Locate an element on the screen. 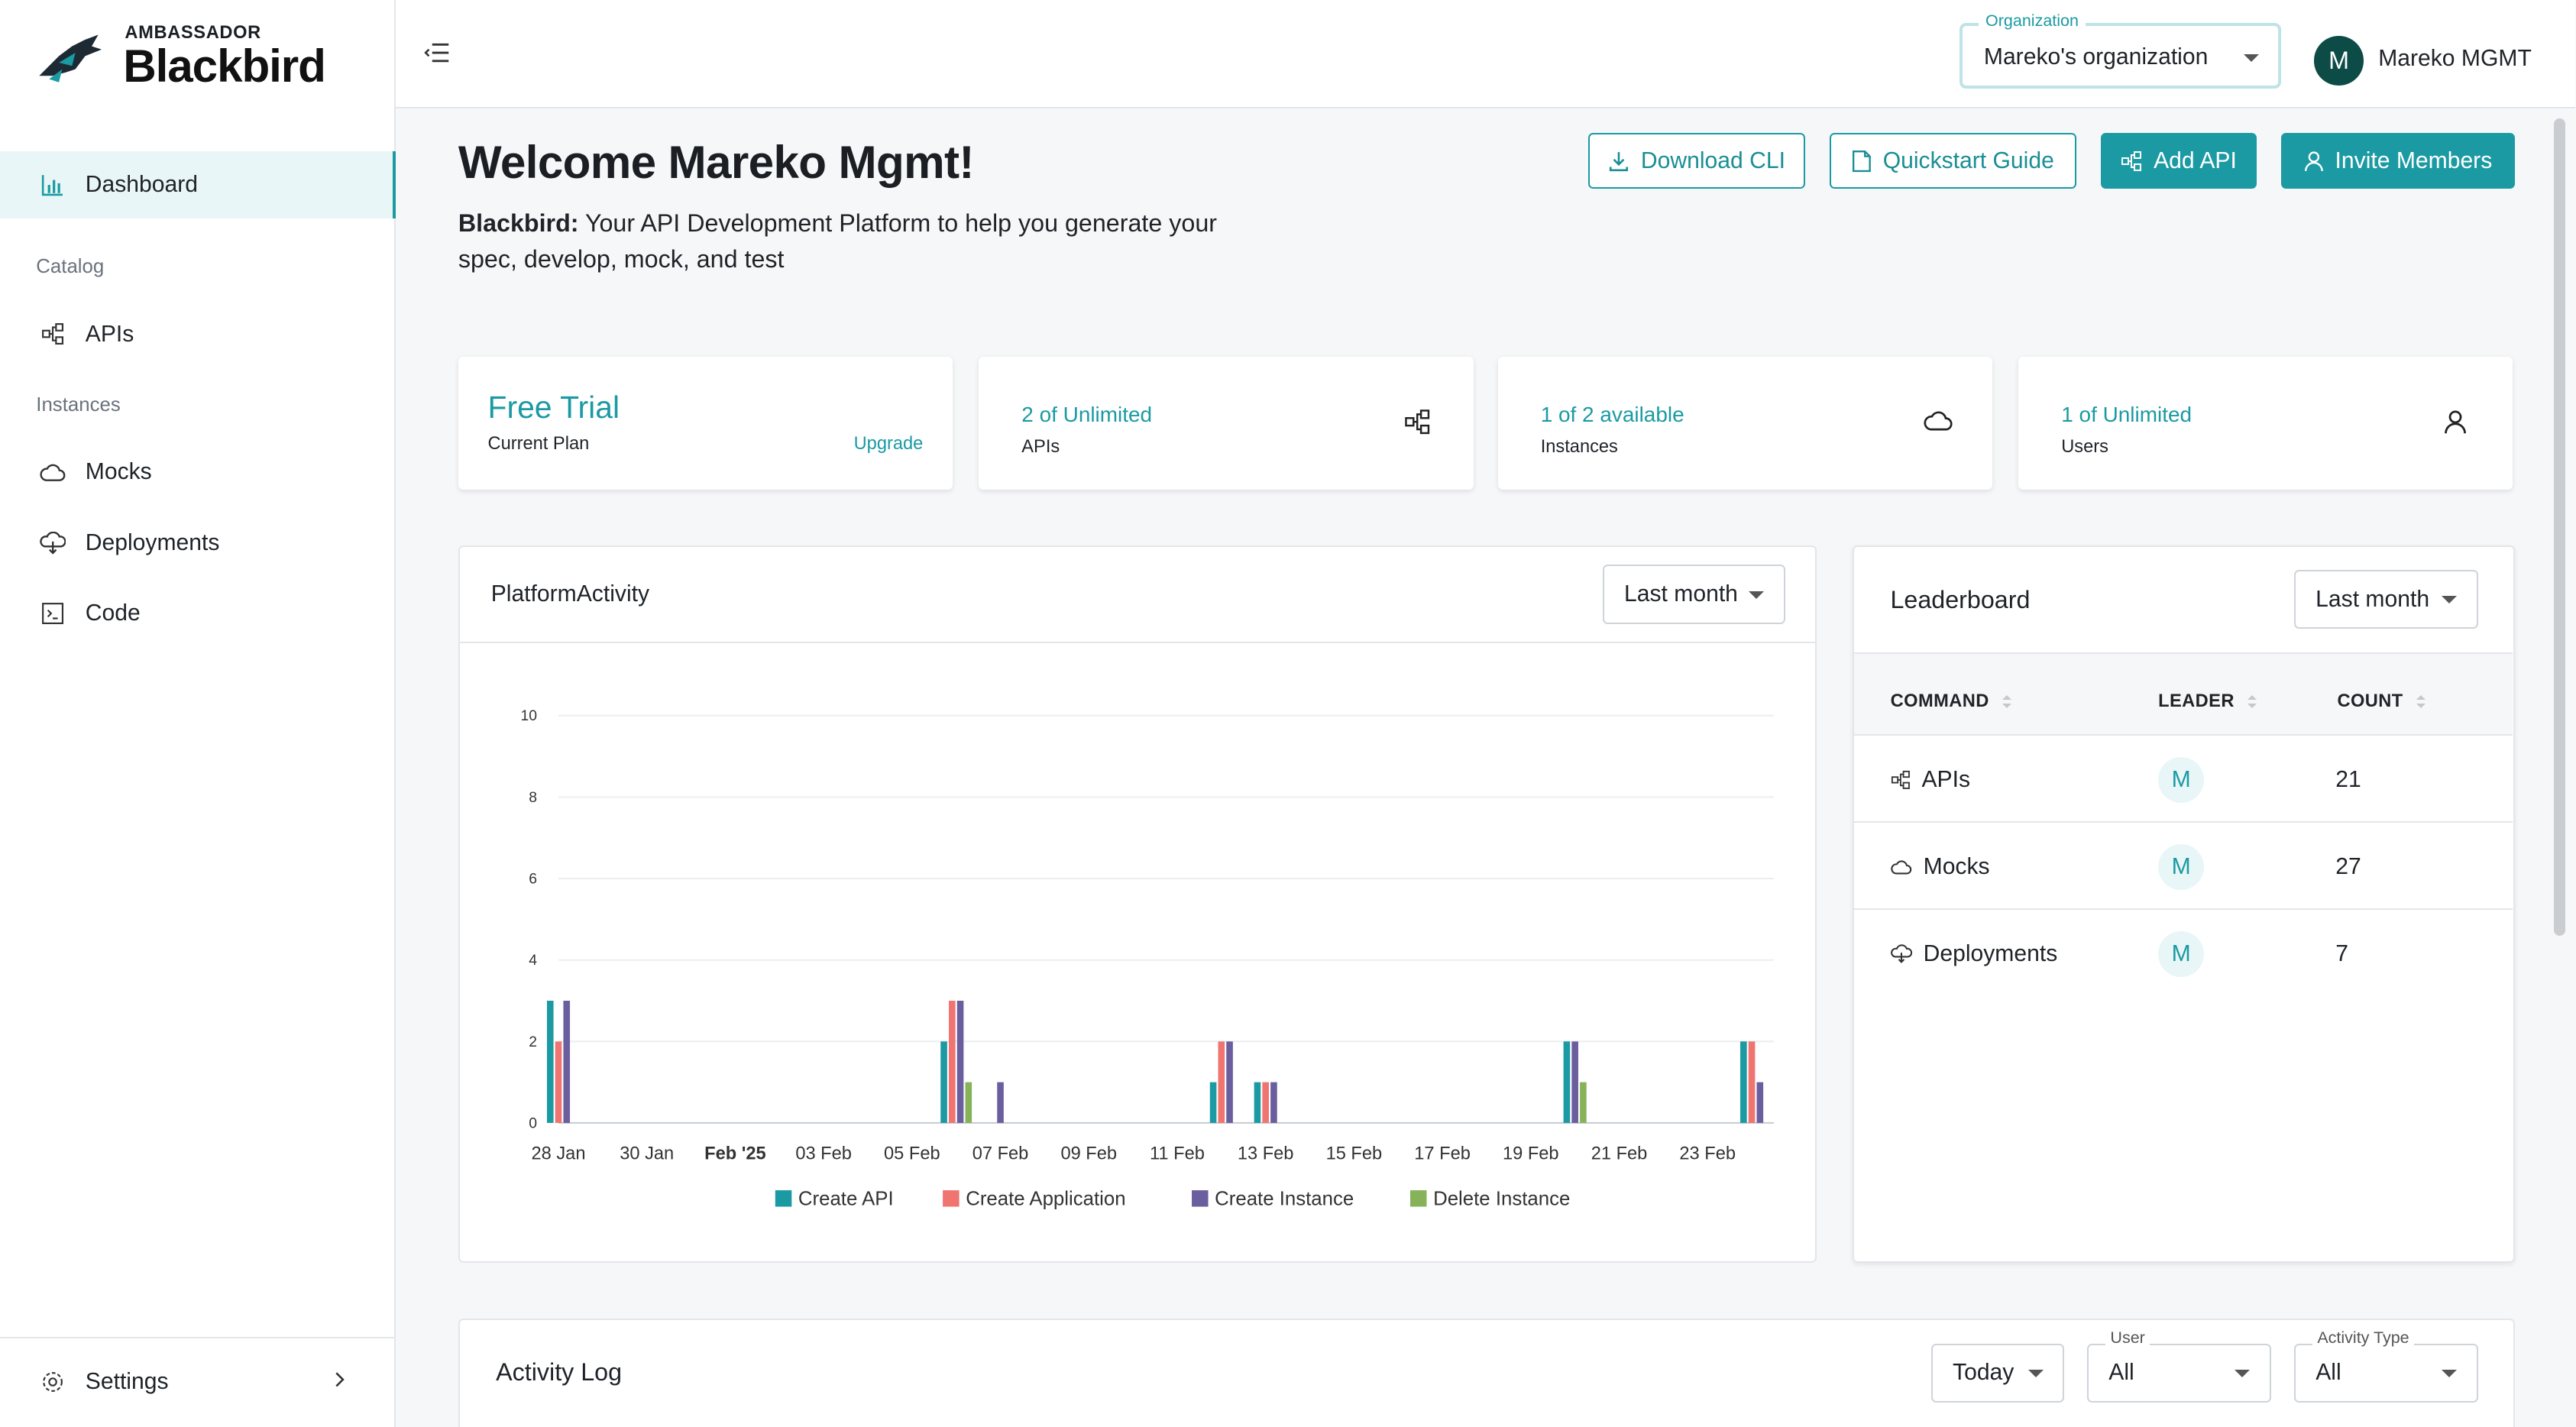 Image resolution: width=2576 pixels, height=1427 pixels. user-icon is located at coordinates (2457, 422).